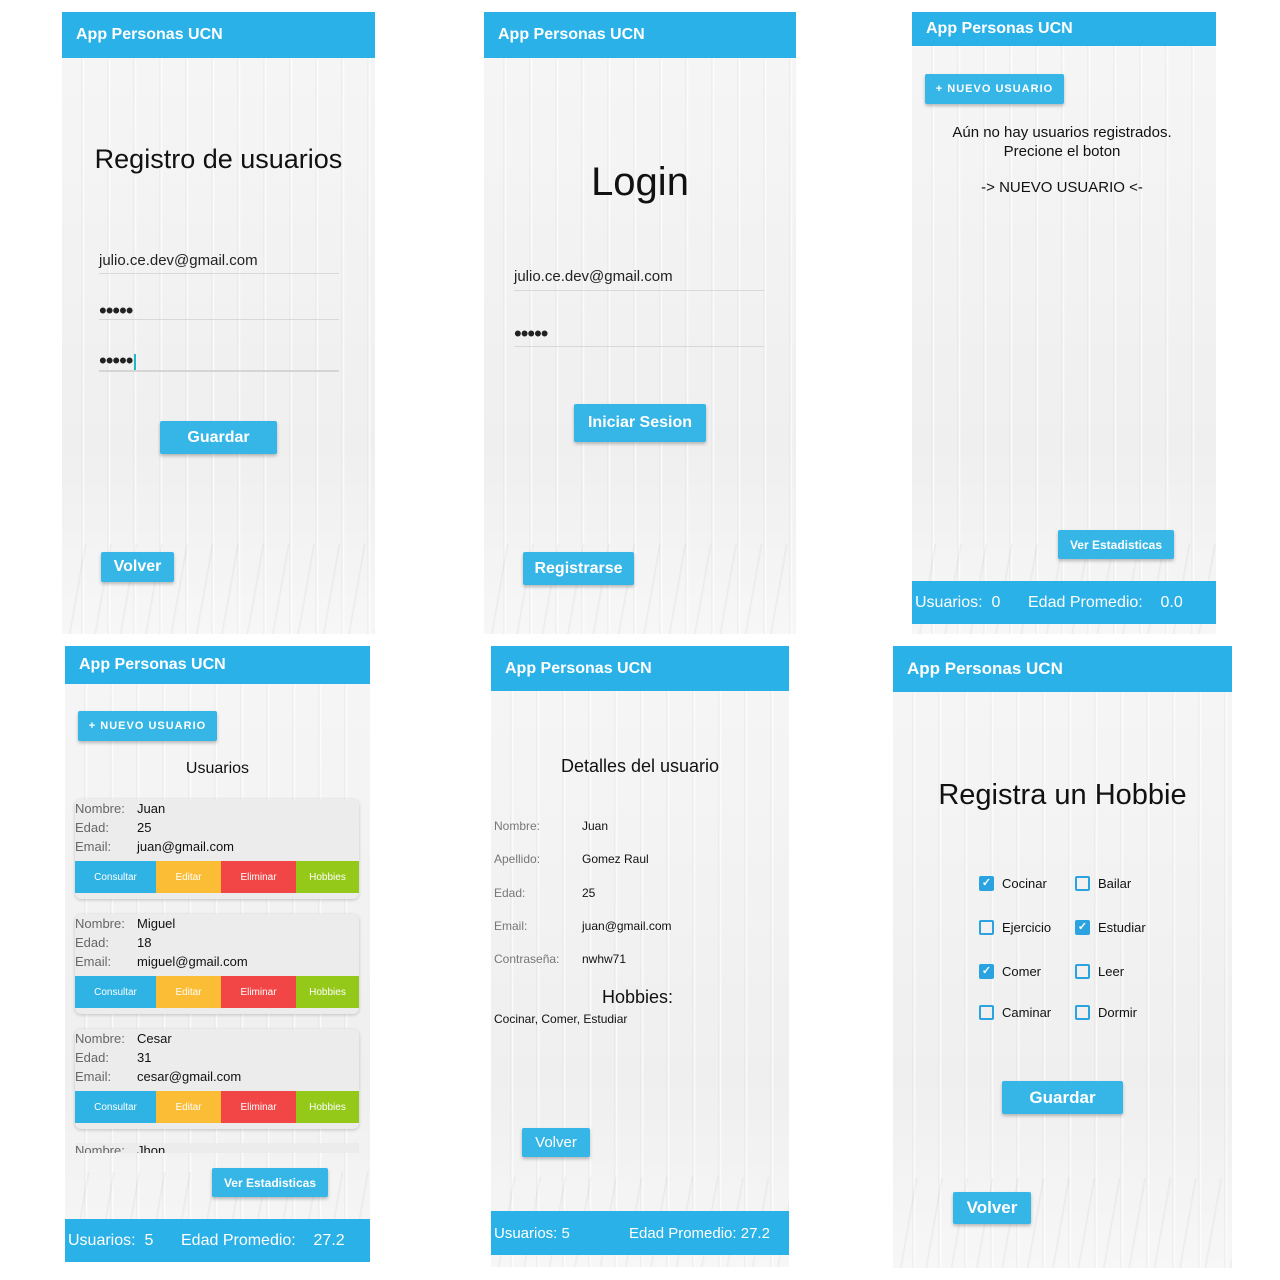 This screenshot has height=1280, width=1280. What do you see at coordinates (1015, 927) in the screenshot?
I see `hobby-checkbox: Ejercicio` at bounding box center [1015, 927].